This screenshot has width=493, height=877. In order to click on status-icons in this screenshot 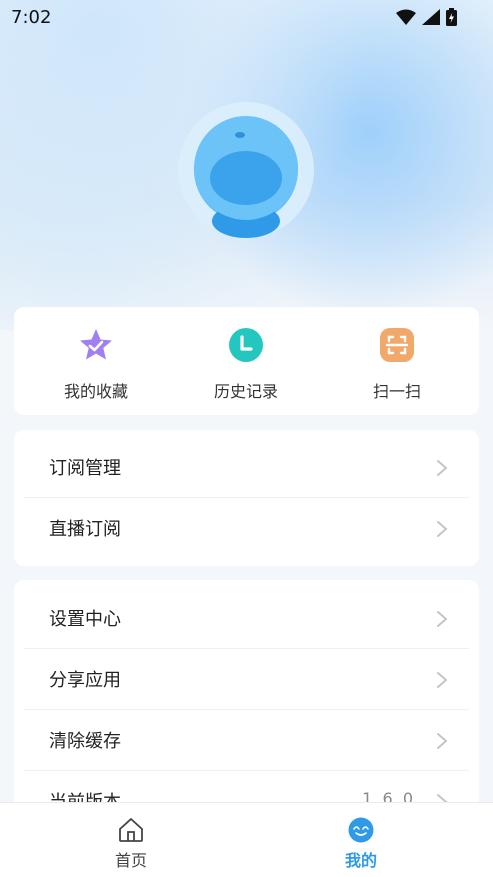, I will do `click(426, 17)`.